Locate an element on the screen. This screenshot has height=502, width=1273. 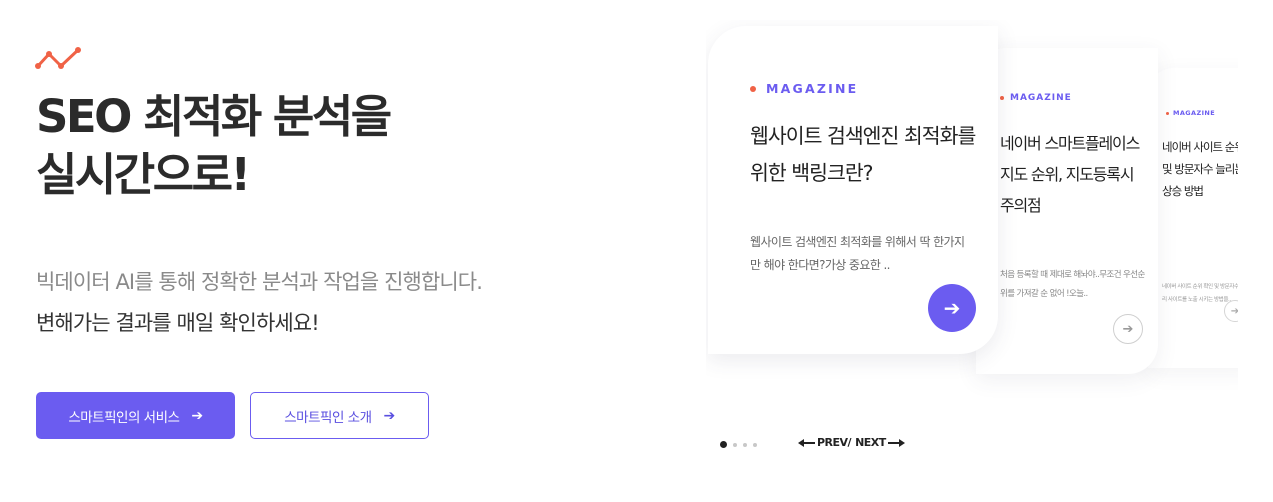
hero-description-line2: 변해가는 결과를 매일 확인하세요! is located at coordinates (178, 323).